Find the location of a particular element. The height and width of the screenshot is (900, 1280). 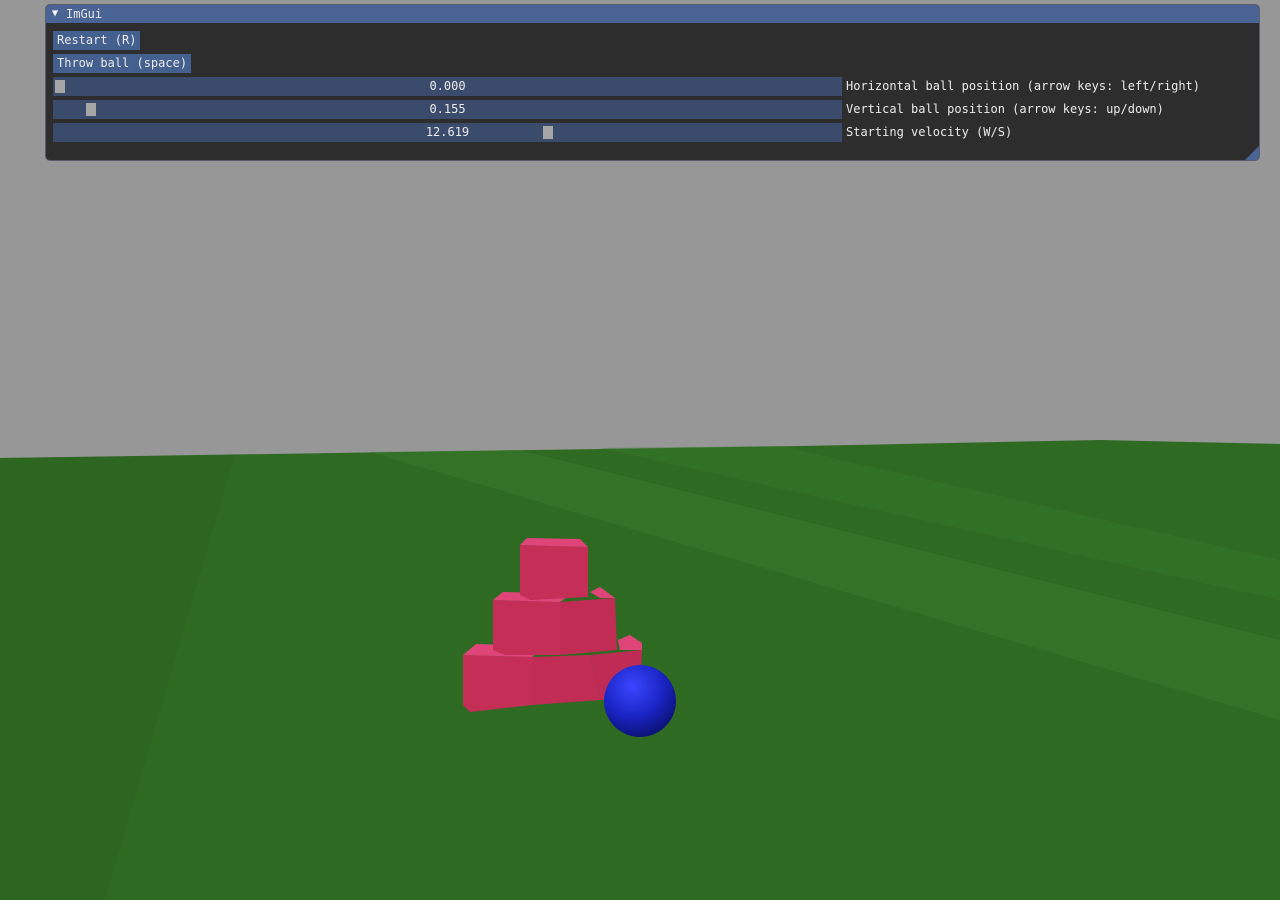

horizontal-position-slider is located at coordinates (447, 86).